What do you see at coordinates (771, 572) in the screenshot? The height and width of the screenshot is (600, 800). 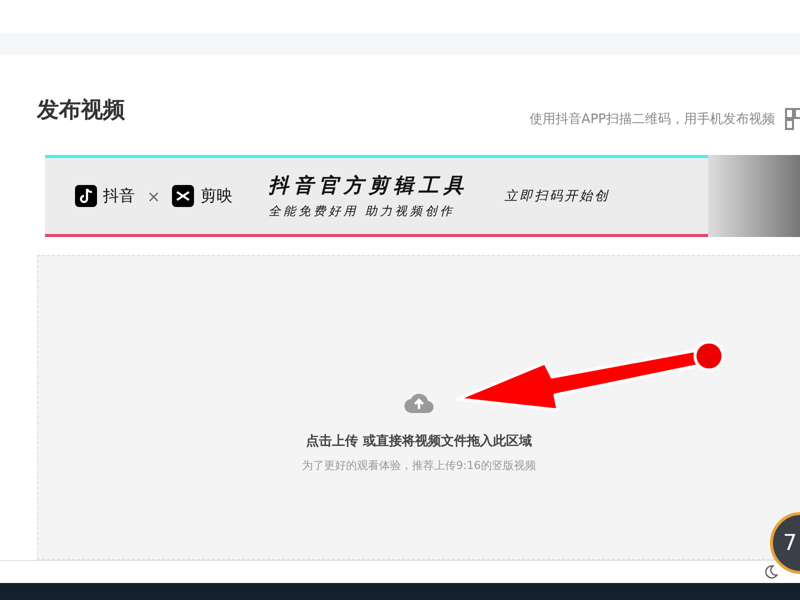 I see `moon-icon` at bounding box center [771, 572].